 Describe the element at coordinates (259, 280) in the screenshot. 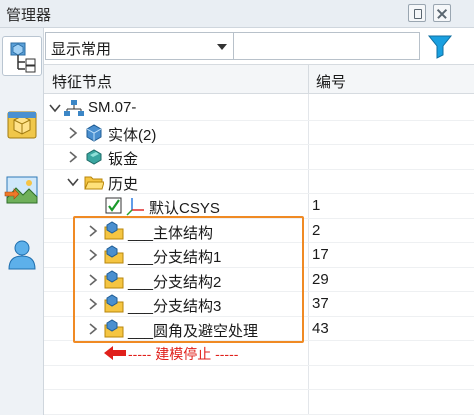

I see `tree-row-feature-group: ___分支结构2 29` at that location.